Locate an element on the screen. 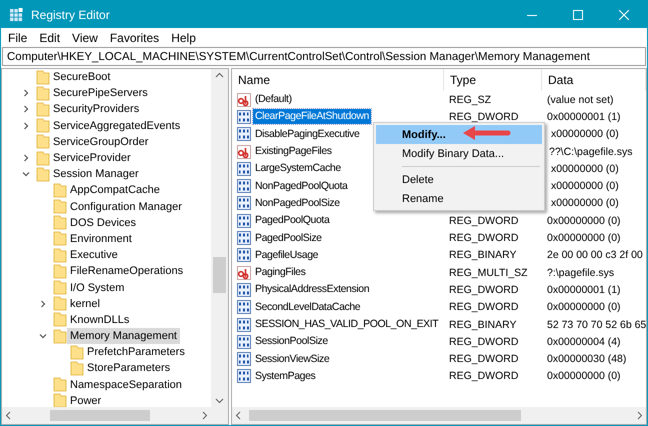  value-name: ExistingPageFiles is located at coordinates (293, 152).